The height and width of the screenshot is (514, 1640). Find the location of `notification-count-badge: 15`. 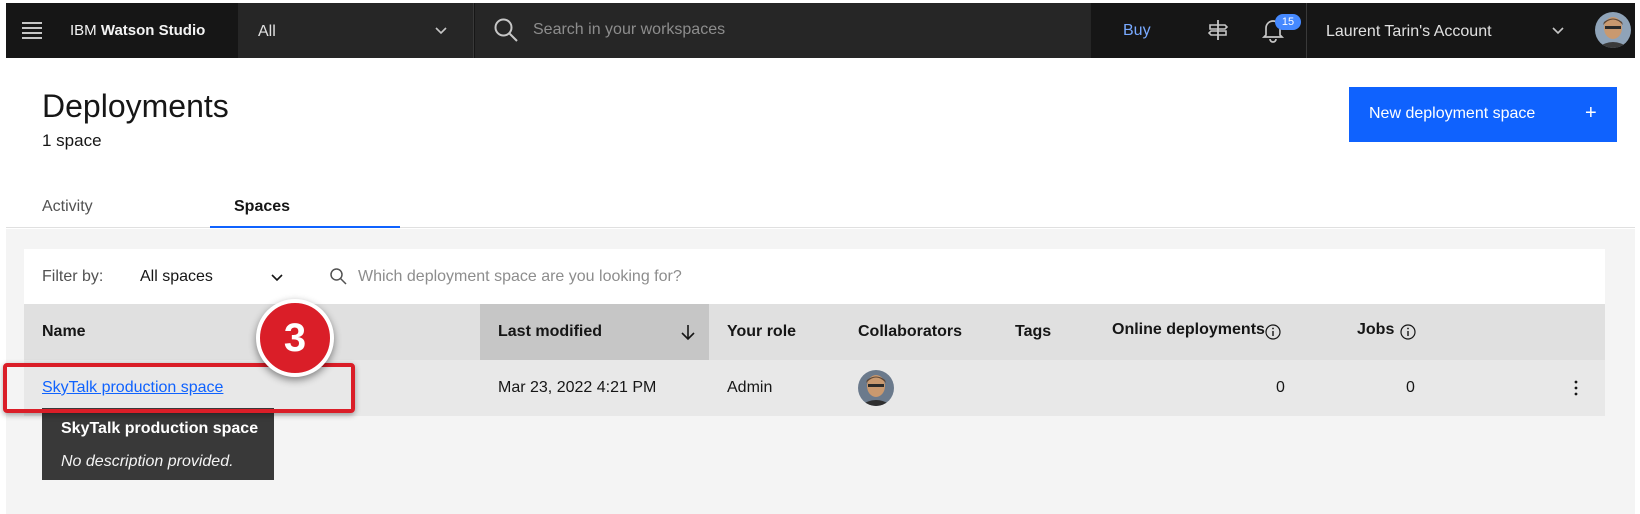

notification-count-badge: 15 is located at coordinates (1288, 22).